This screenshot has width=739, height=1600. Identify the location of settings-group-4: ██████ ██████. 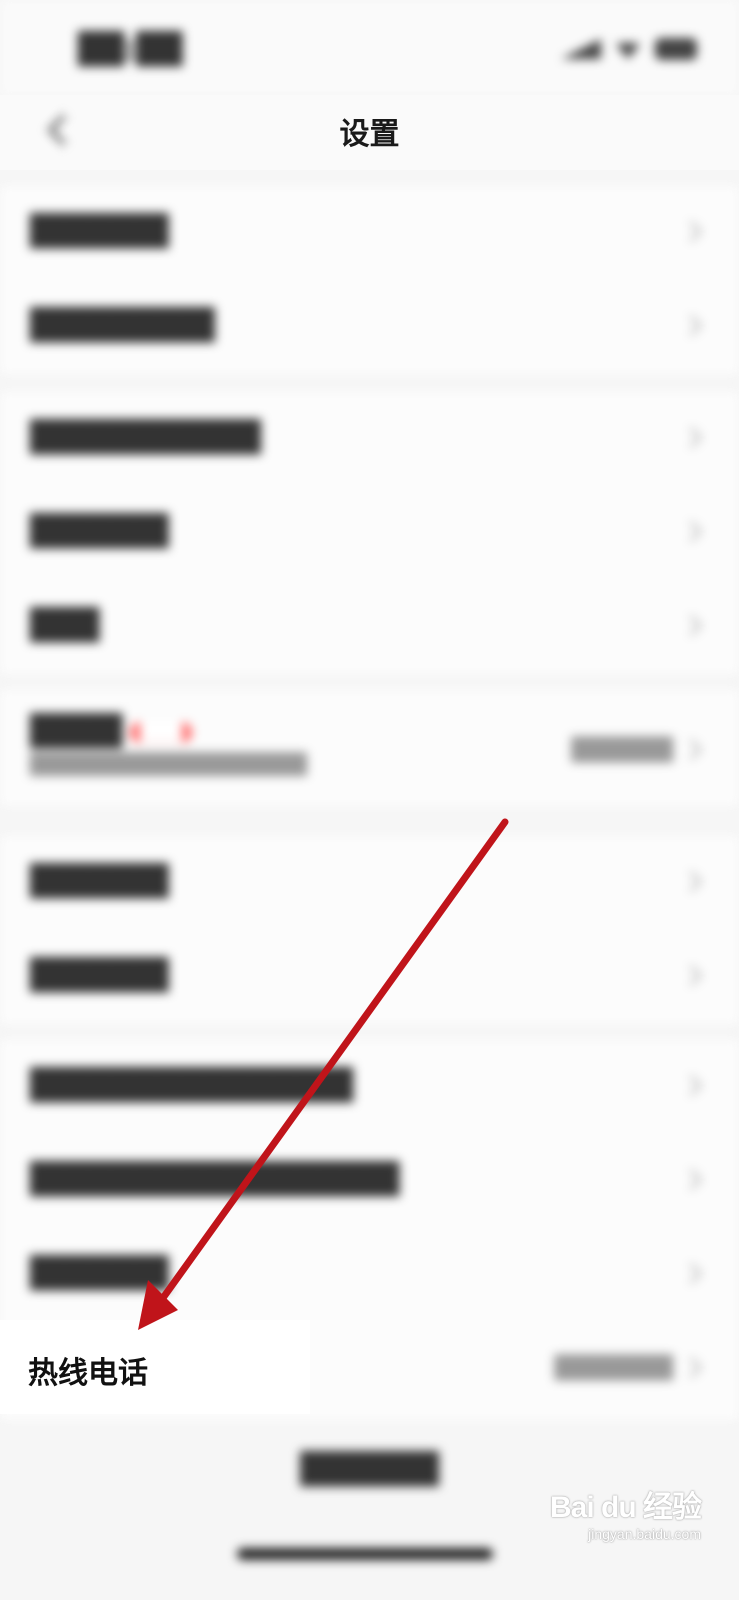
(369, 930).